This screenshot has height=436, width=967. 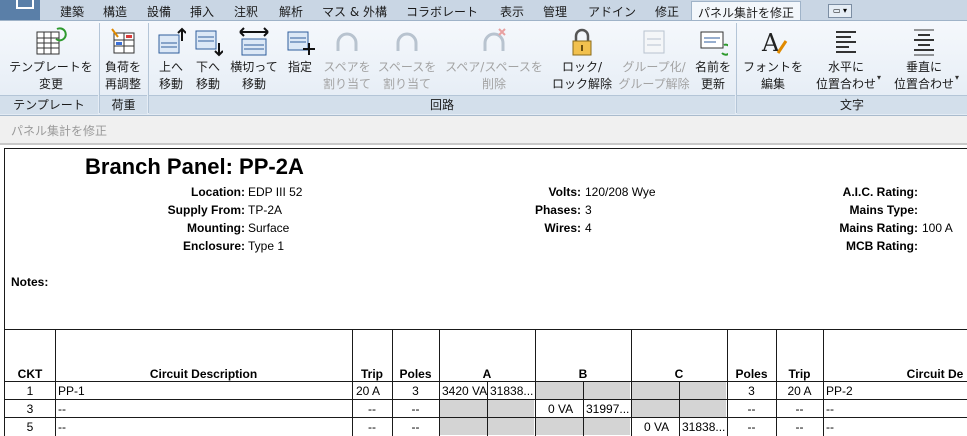 What do you see at coordinates (51, 41) in the screenshot?
I see `template-table-icon` at bounding box center [51, 41].